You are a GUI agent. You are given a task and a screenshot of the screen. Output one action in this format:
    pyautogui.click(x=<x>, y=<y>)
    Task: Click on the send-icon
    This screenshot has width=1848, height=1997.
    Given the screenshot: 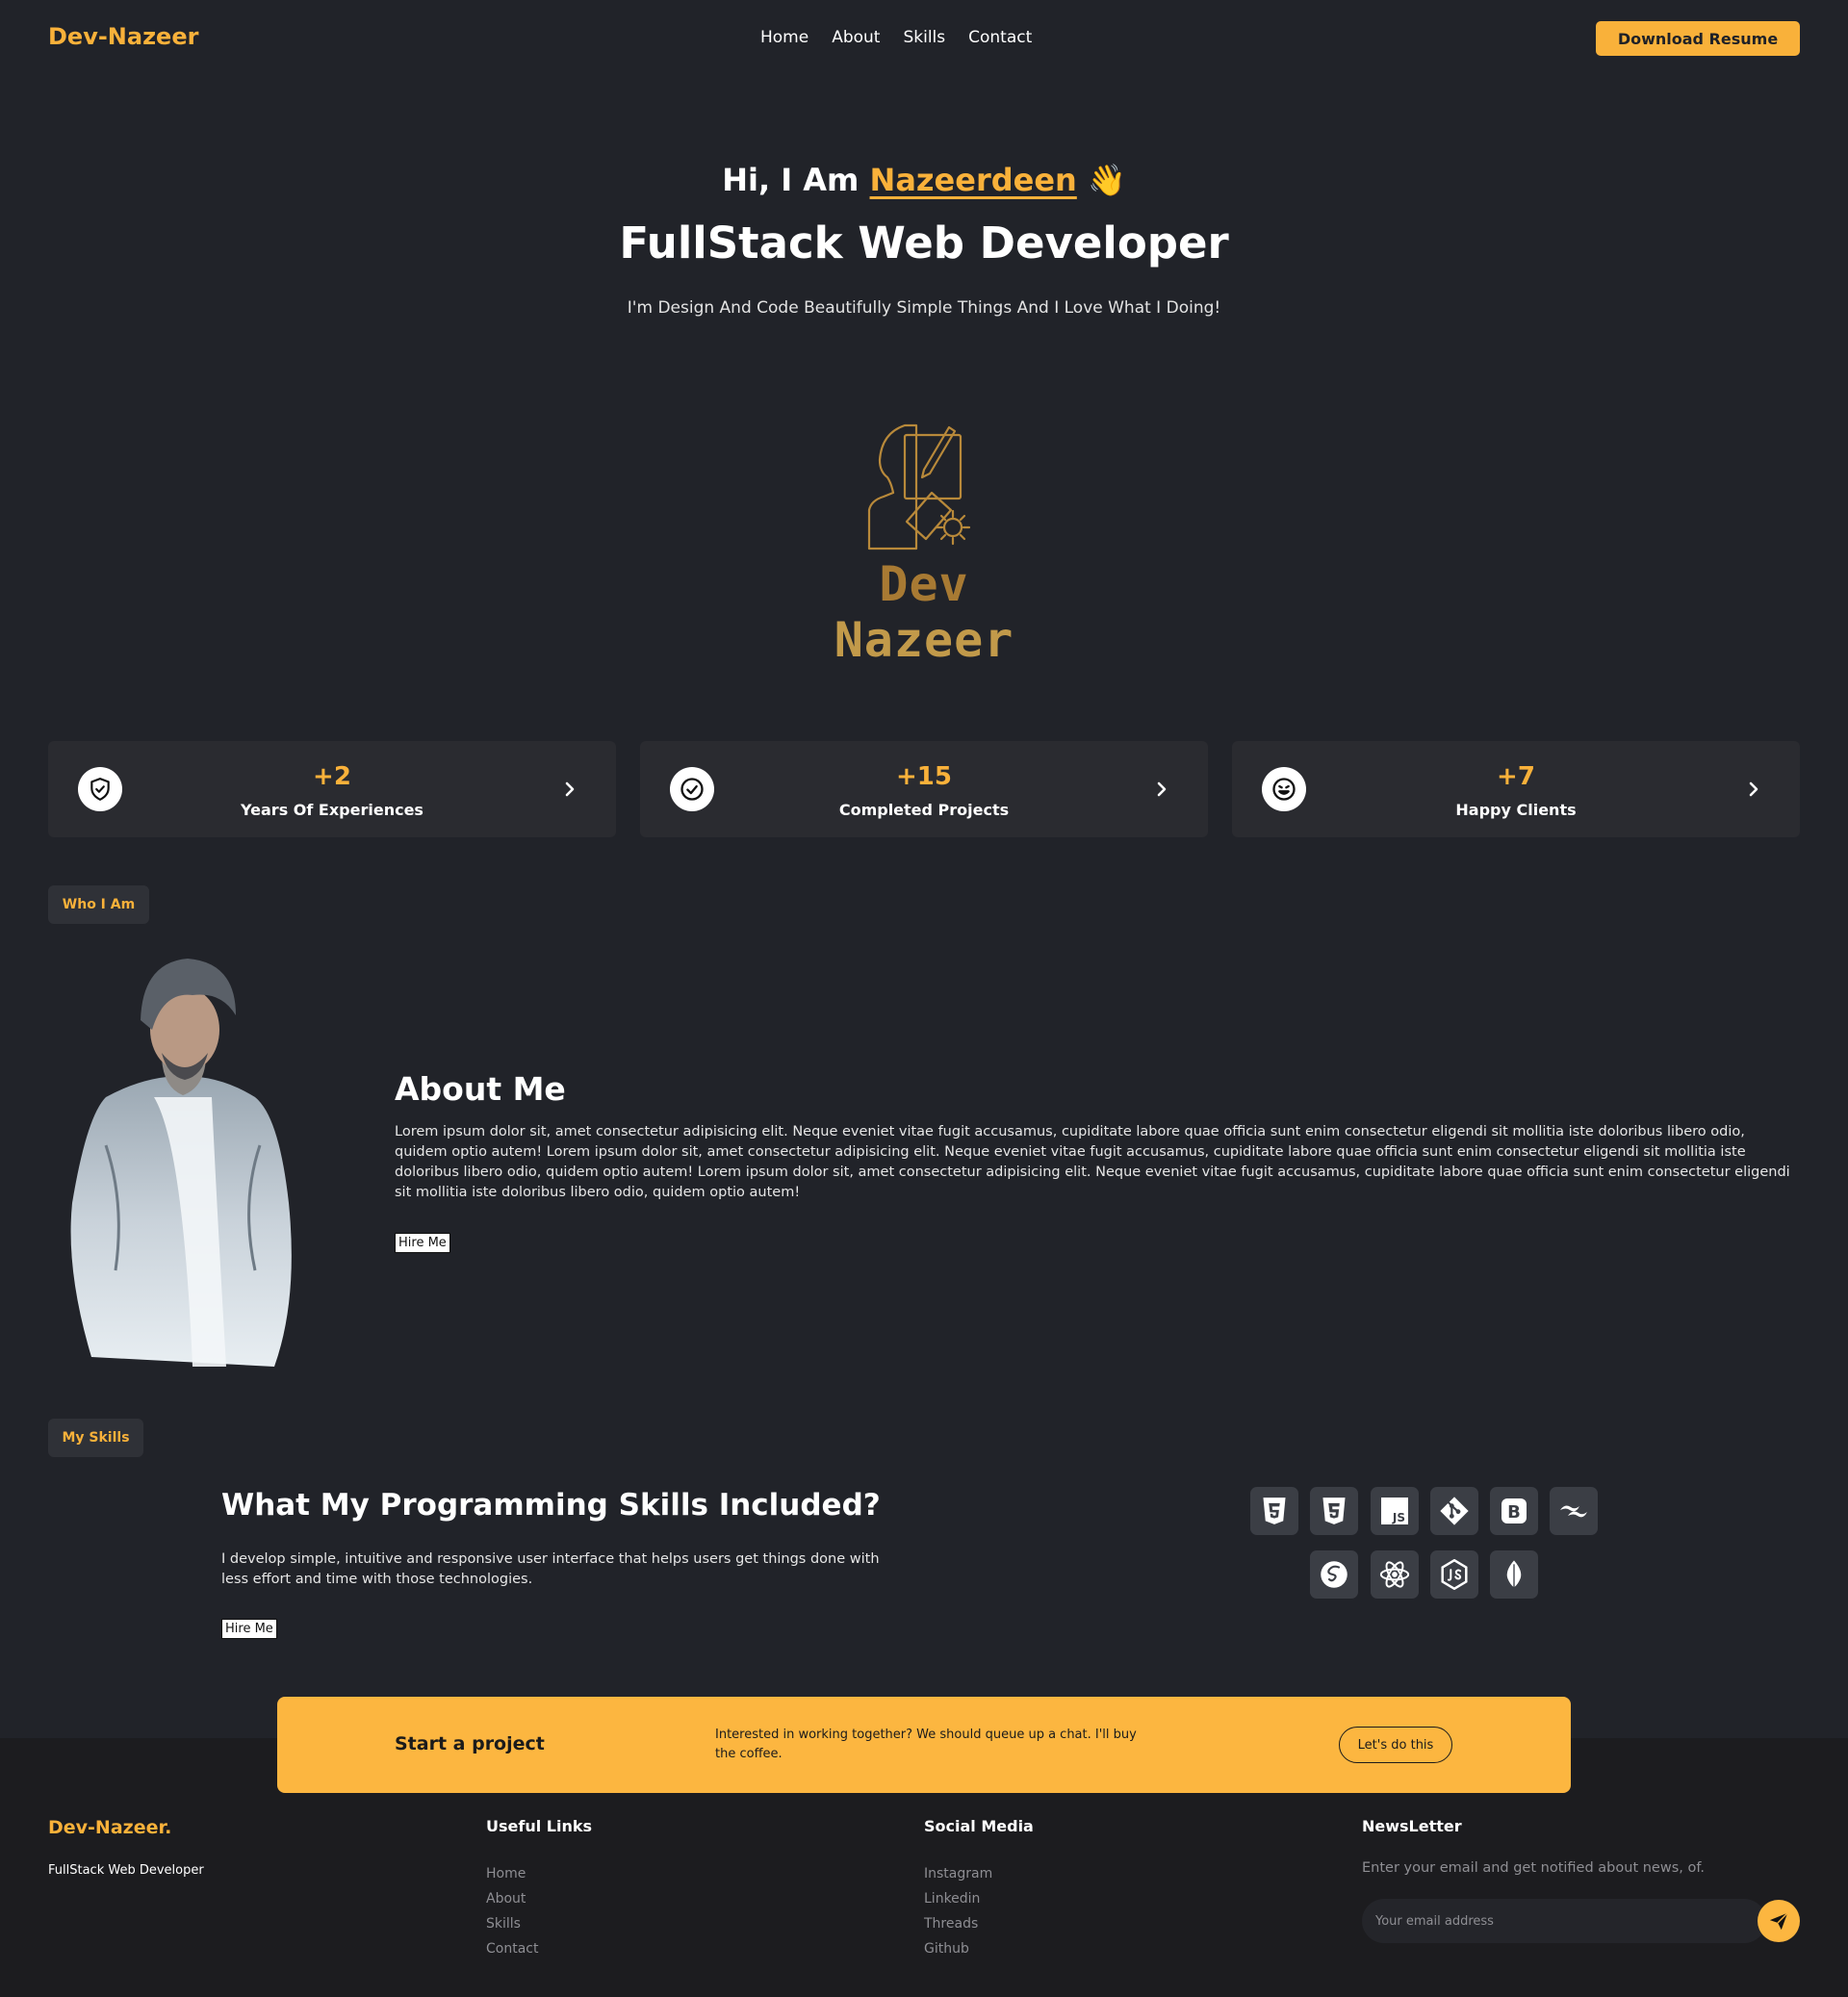 What is the action you would take?
    pyautogui.click(x=1778, y=1922)
    